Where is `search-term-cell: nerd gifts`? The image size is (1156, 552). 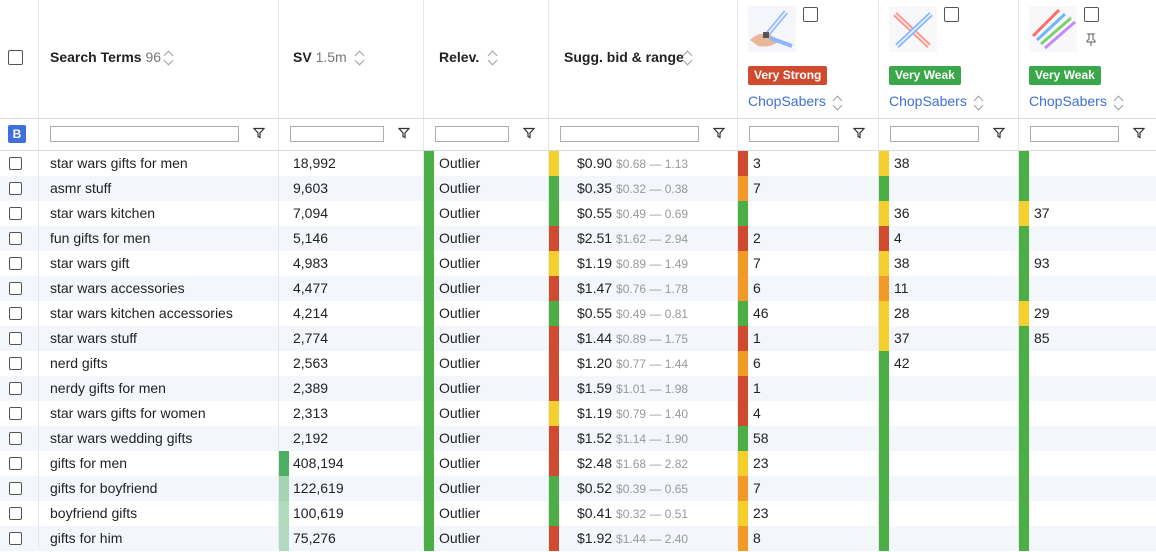
search-term-cell: nerd gifts is located at coordinates (79, 363).